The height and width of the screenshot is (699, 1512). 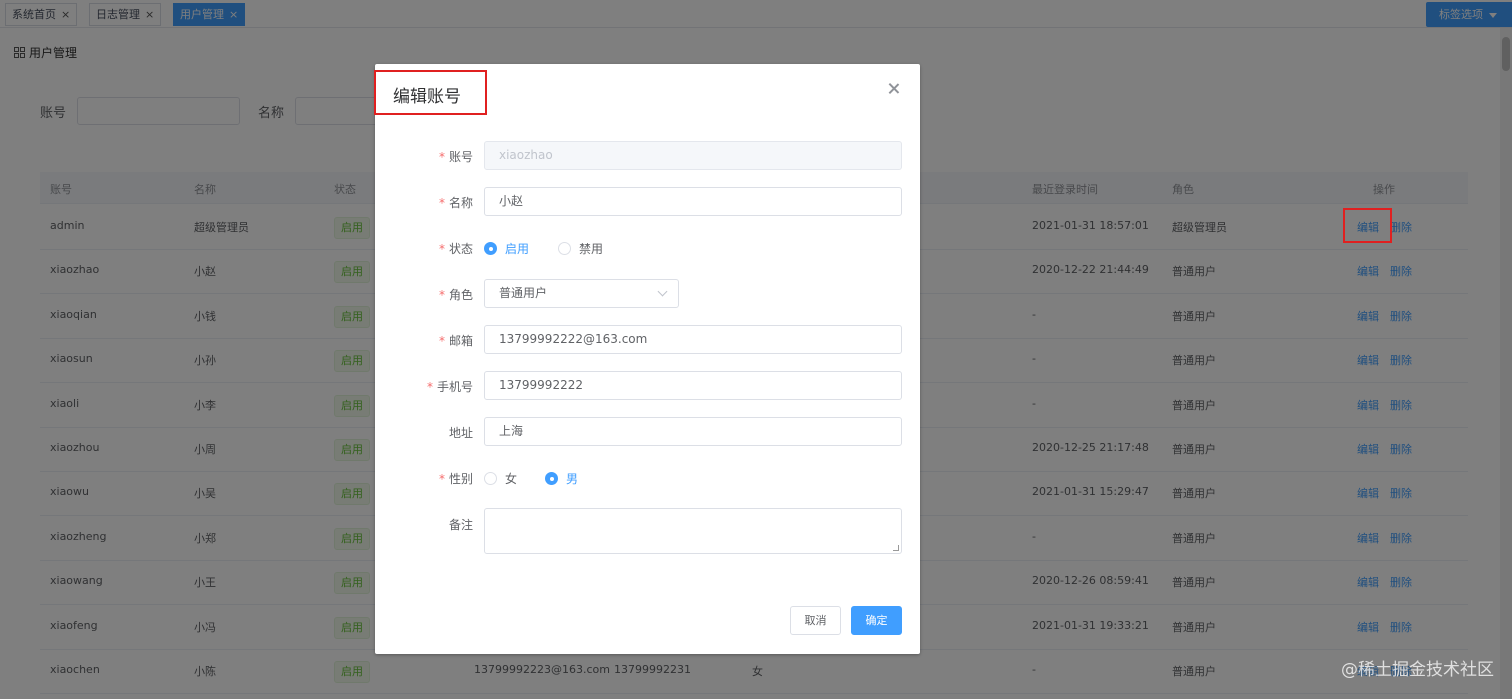 I want to click on role-field-label: * 角色, so click(x=428, y=294).